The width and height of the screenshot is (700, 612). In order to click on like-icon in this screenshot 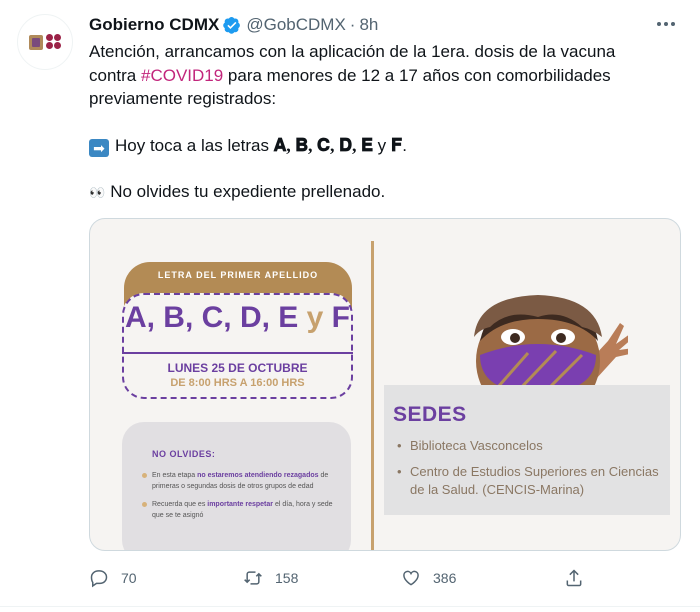, I will do `click(411, 578)`.